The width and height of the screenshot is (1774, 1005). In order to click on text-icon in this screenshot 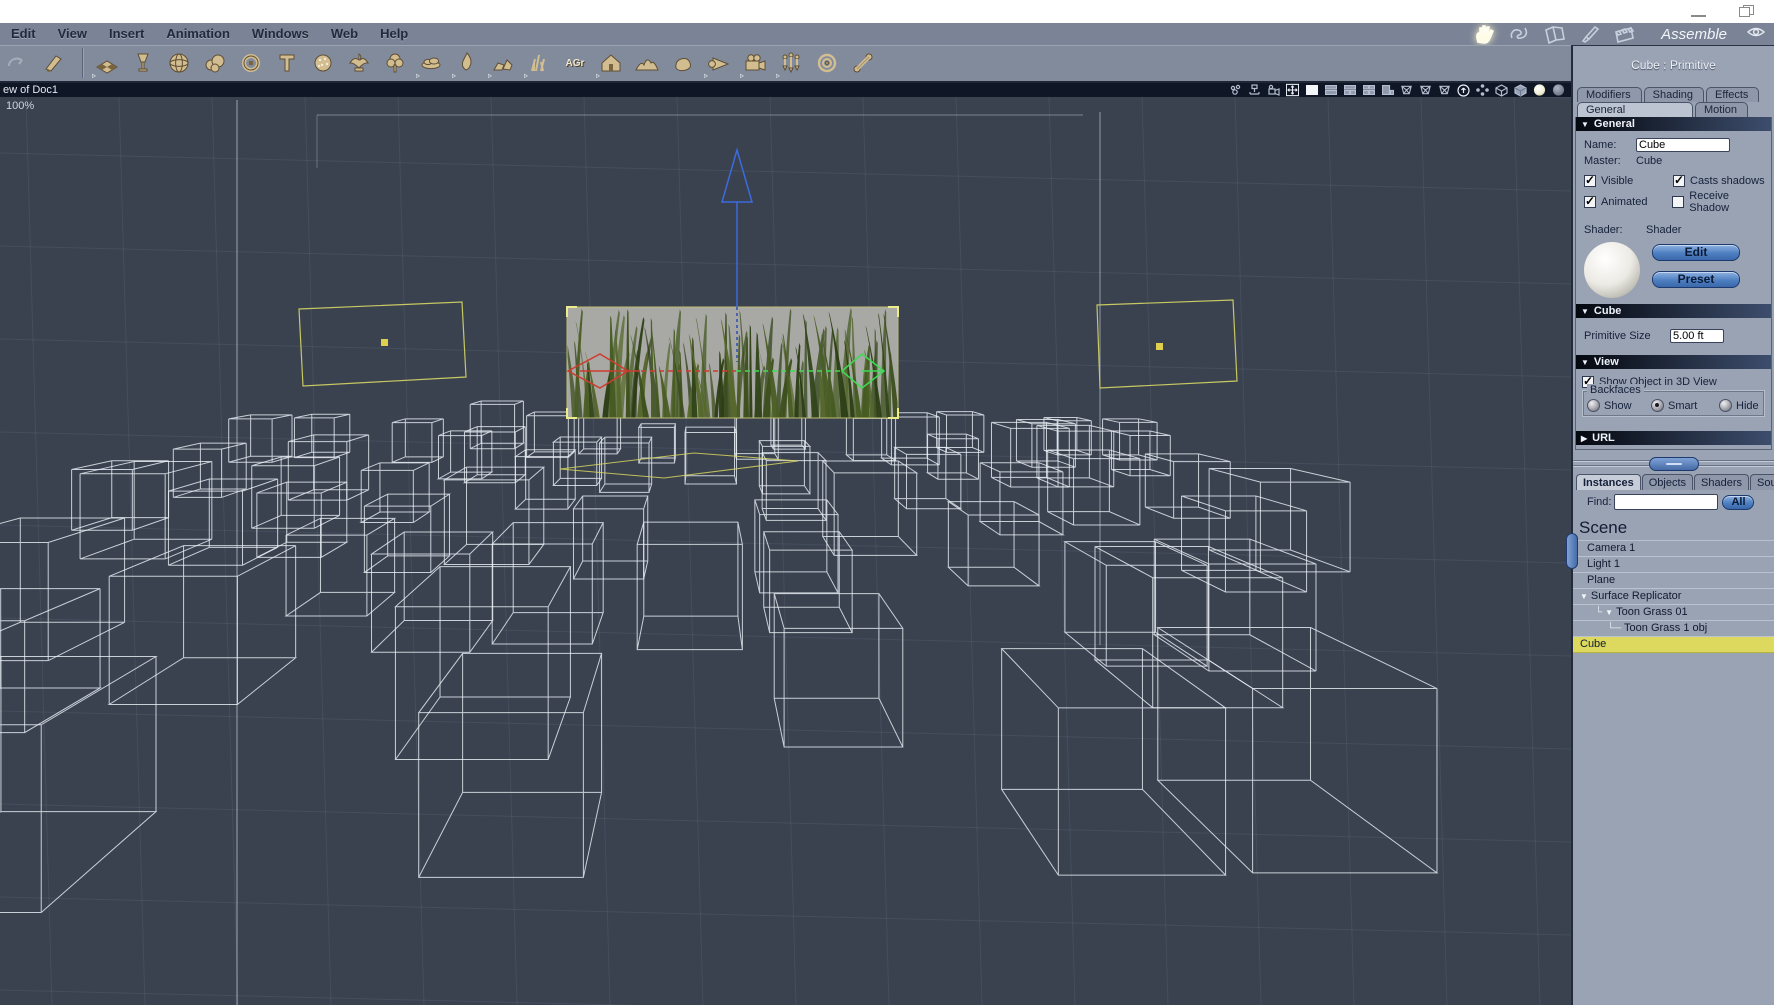, I will do `click(287, 63)`.